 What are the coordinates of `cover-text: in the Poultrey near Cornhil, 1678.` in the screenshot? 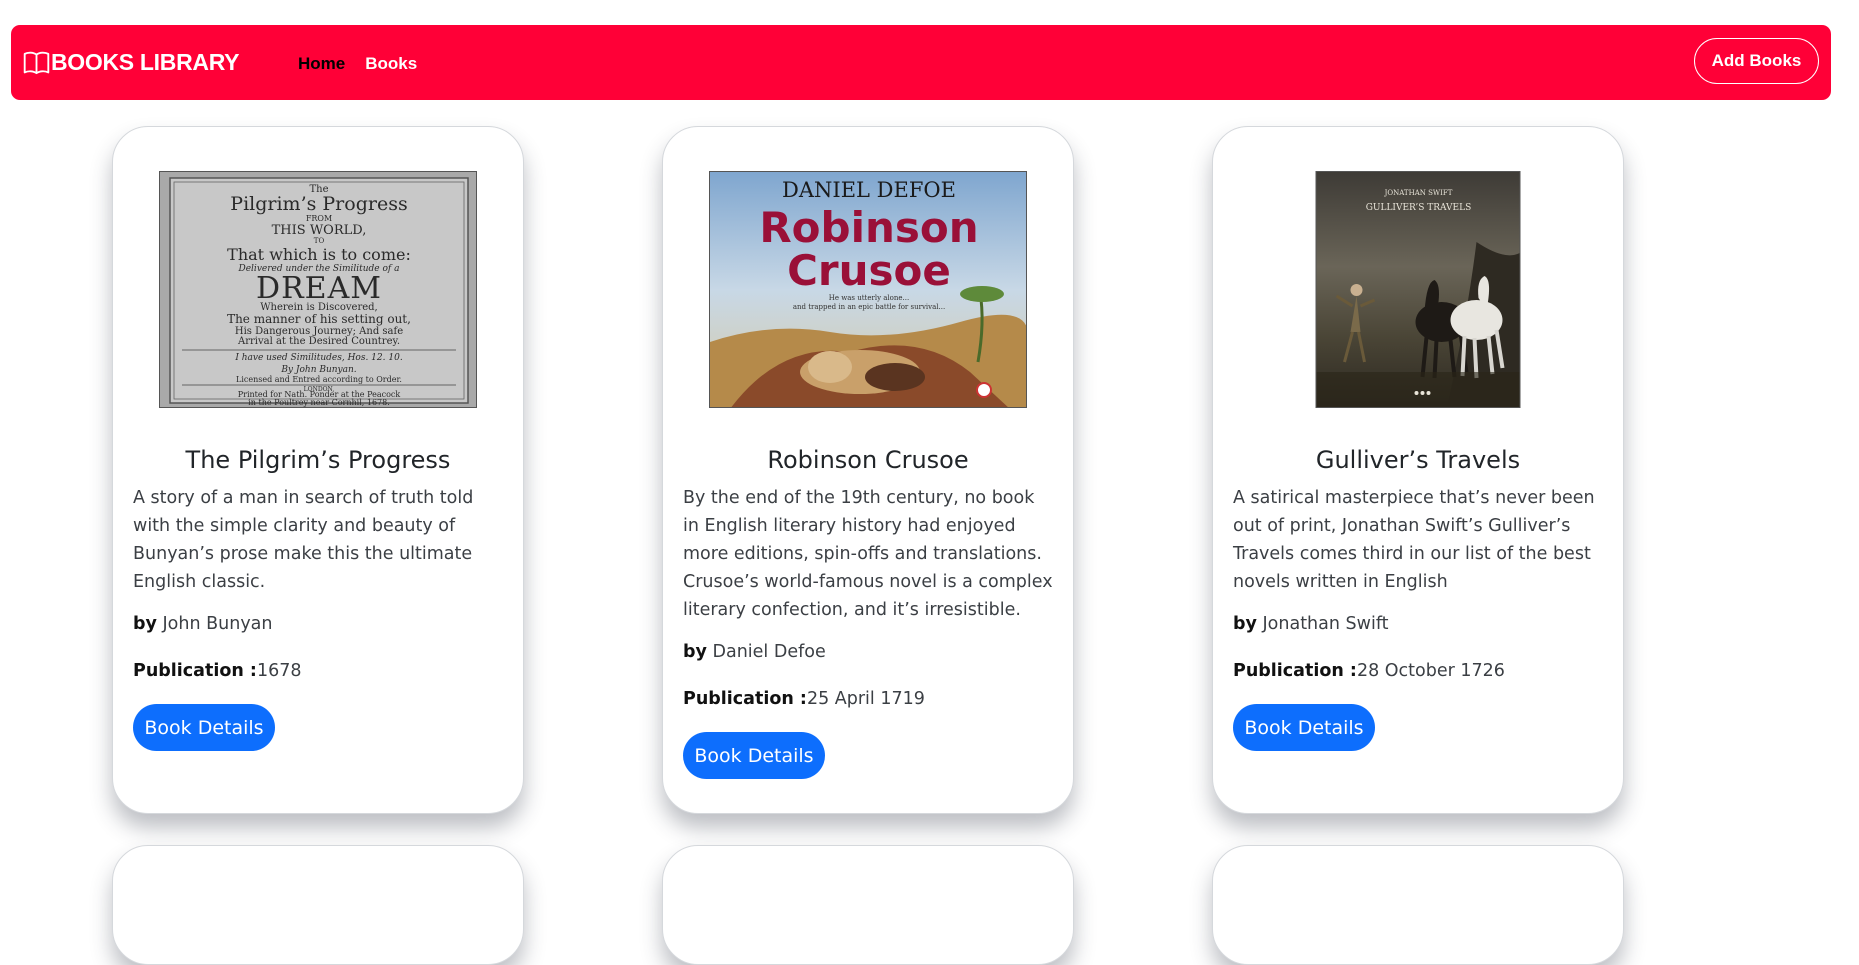 It's located at (319, 402).